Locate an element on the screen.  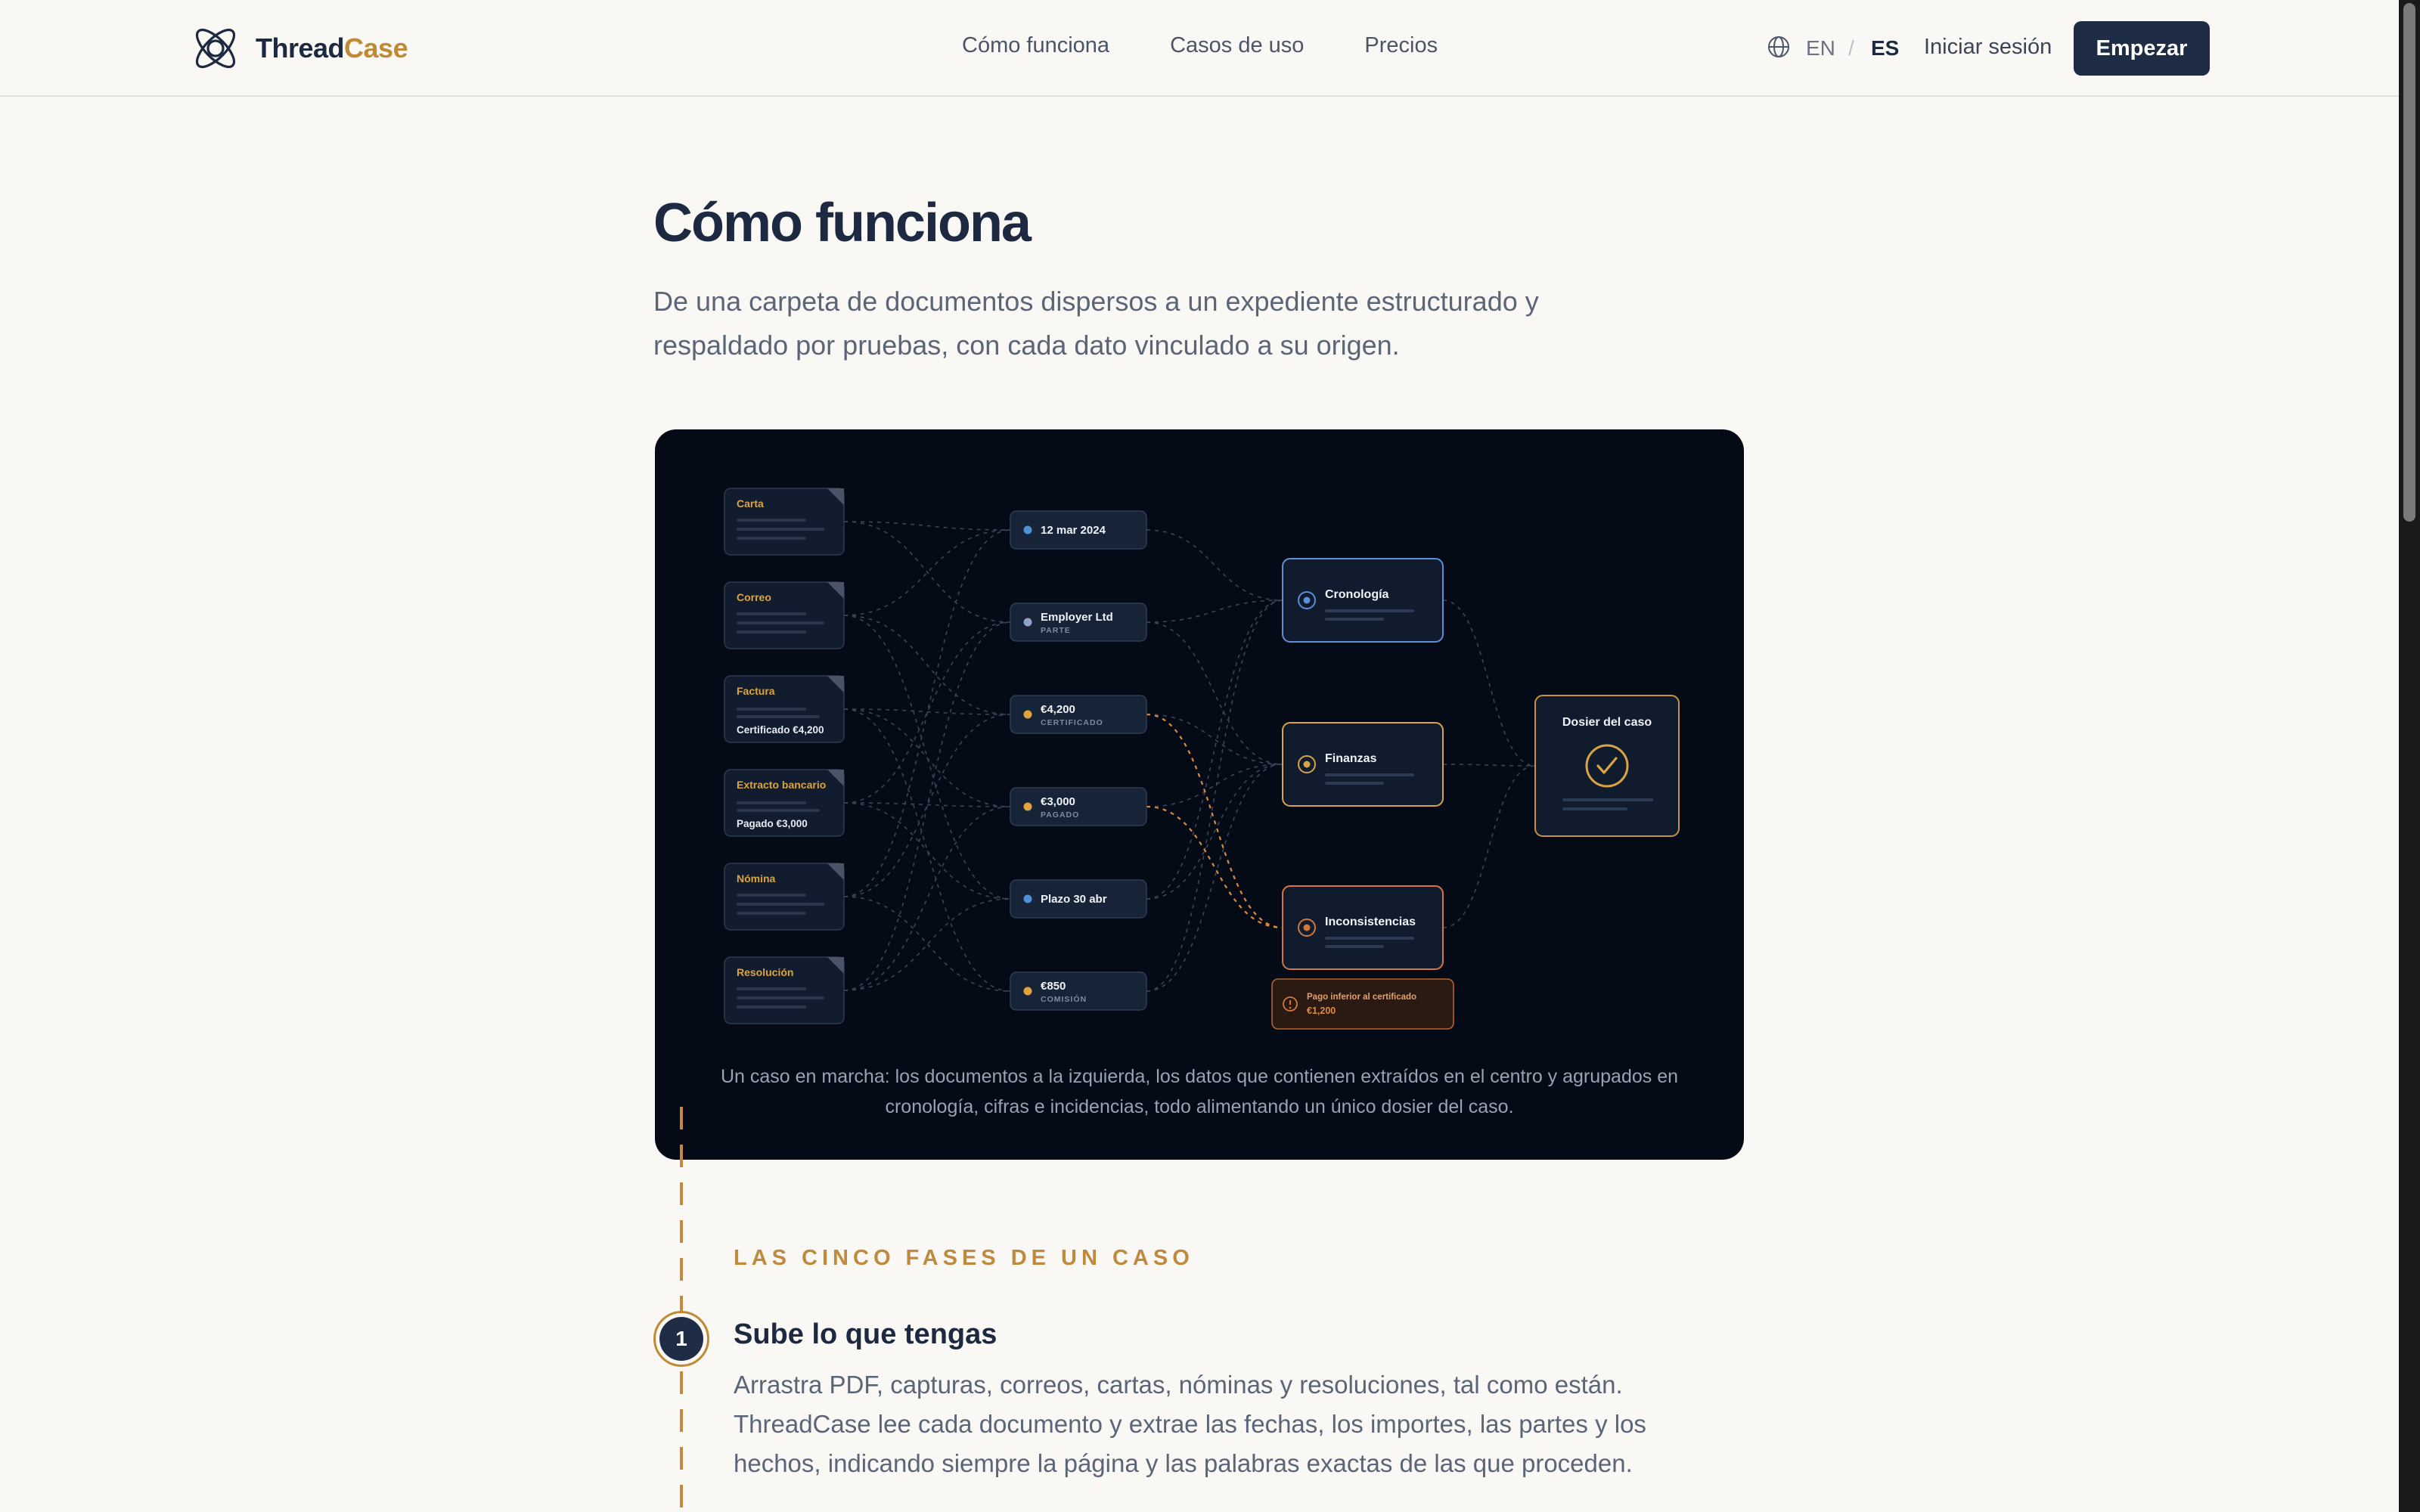
group-card: Finanzas is located at coordinates (1363, 764).